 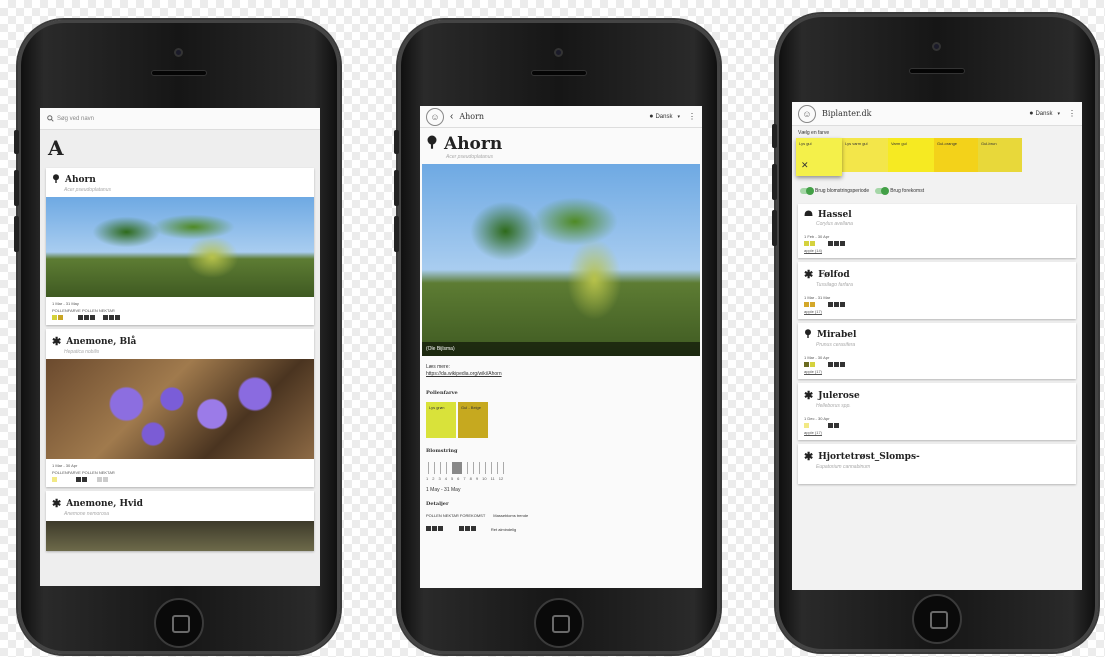 What do you see at coordinates (651, 116) in the screenshot?
I see `globe-icon: ●` at bounding box center [651, 116].